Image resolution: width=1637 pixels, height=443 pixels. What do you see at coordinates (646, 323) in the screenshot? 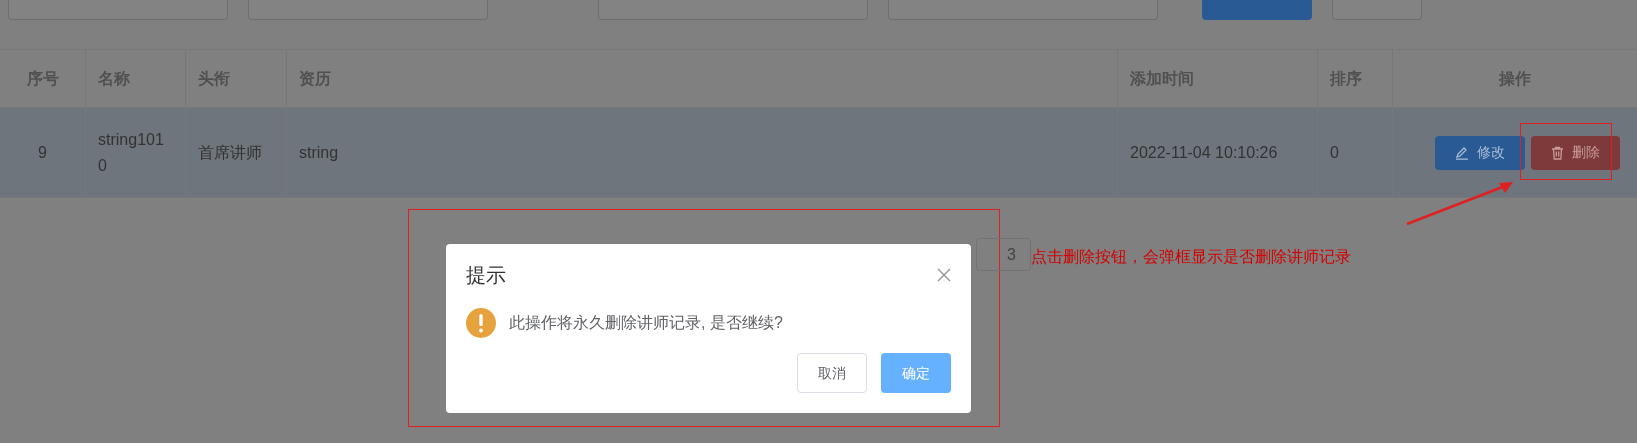
I see `dialog-message: 此操作将永久删除讲师记录, 是否继续?` at bounding box center [646, 323].